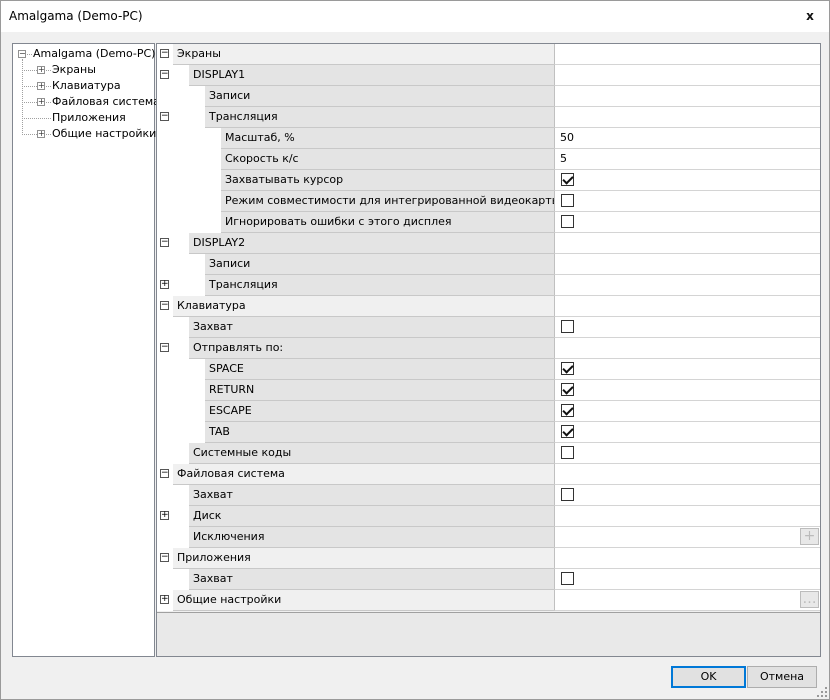 This screenshot has width=830, height=700. Describe the element at coordinates (94, 54) in the screenshot. I see `tree-root: Amalgama (Demo-PC)` at that location.